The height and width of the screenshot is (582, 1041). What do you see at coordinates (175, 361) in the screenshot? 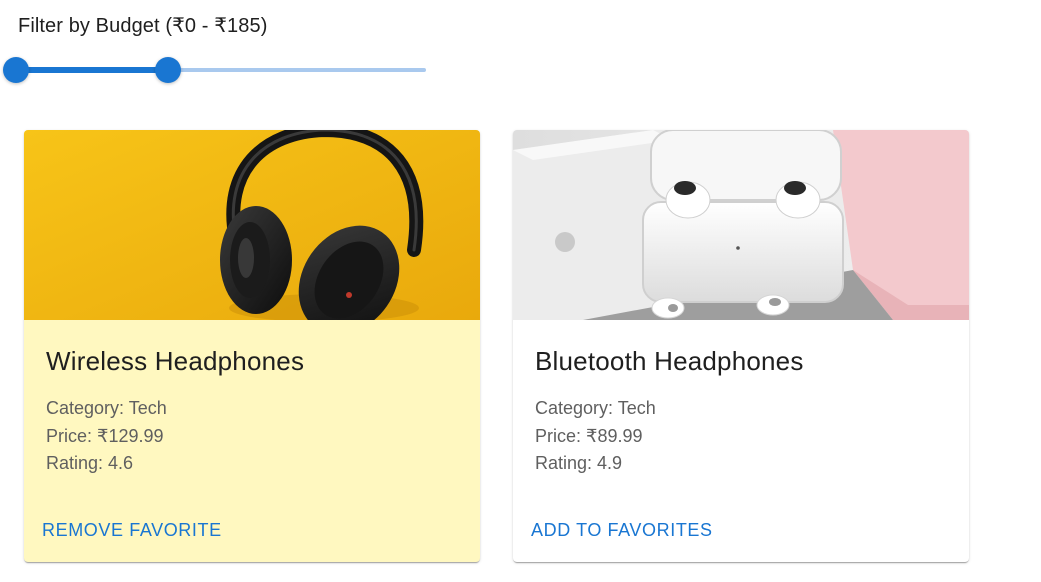
I see `product-title: Wireless Headphones` at bounding box center [175, 361].